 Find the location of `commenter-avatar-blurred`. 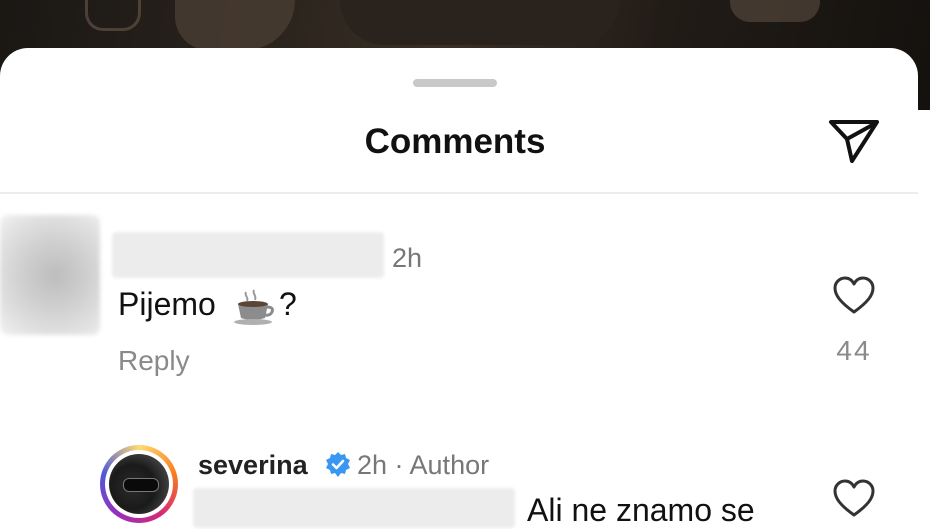

commenter-avatar-blurred is located at coordinates (50, 275).